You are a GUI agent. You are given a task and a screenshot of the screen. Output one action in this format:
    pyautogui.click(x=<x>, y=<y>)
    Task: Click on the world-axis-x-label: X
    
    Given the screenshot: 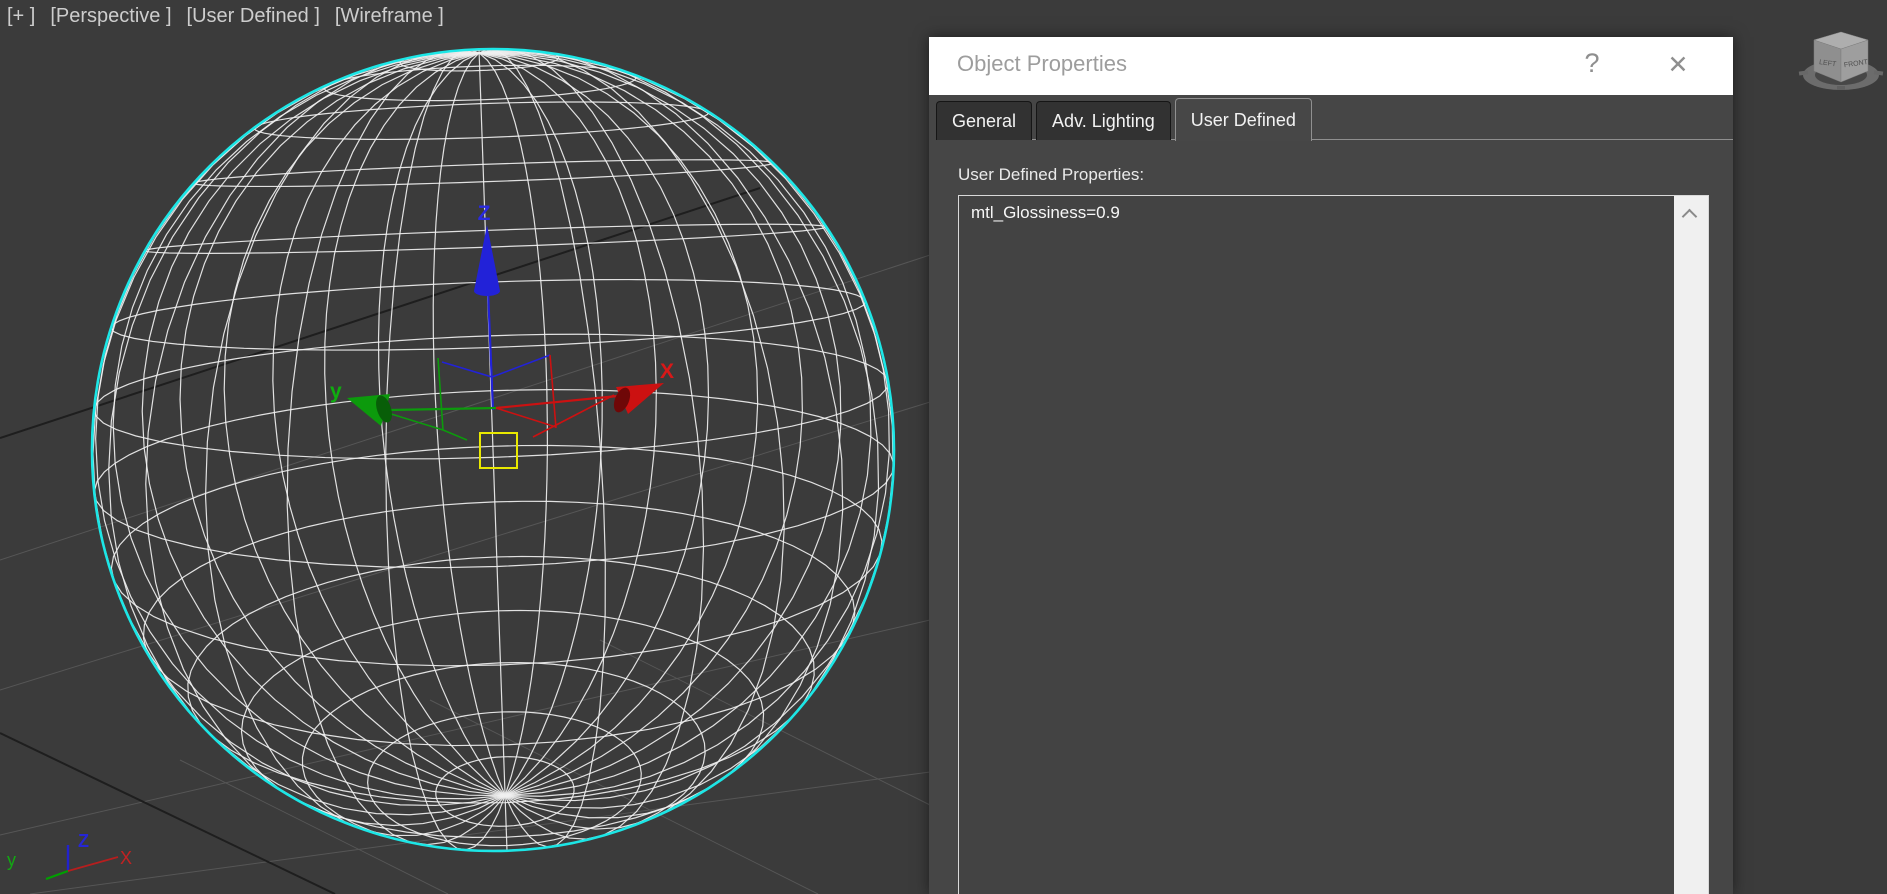 What is the action you would take?
    pyautogui.click(x=126, y=858)
    